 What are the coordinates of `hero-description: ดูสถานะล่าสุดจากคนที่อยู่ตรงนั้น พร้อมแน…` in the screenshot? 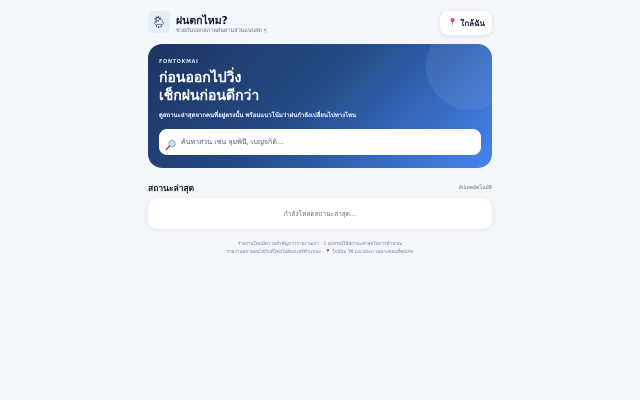 It's located at (258, 115).